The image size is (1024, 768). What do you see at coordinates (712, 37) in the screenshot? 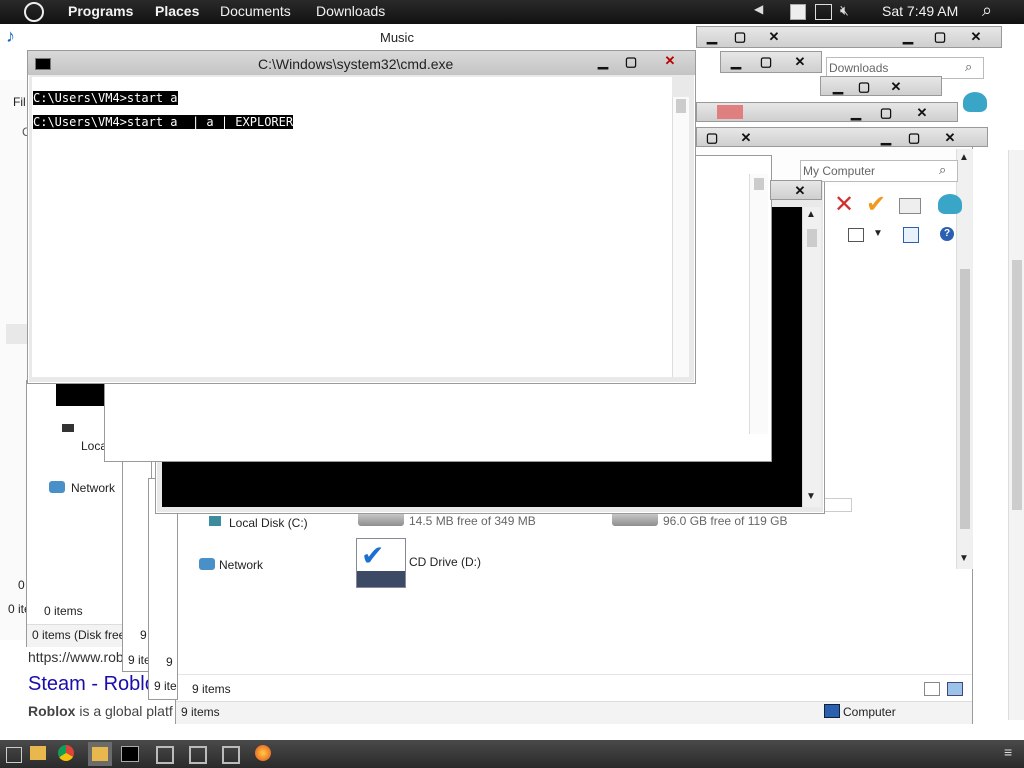
I see `music-minimize-icon: ▁` at bounding box center [712, 37].